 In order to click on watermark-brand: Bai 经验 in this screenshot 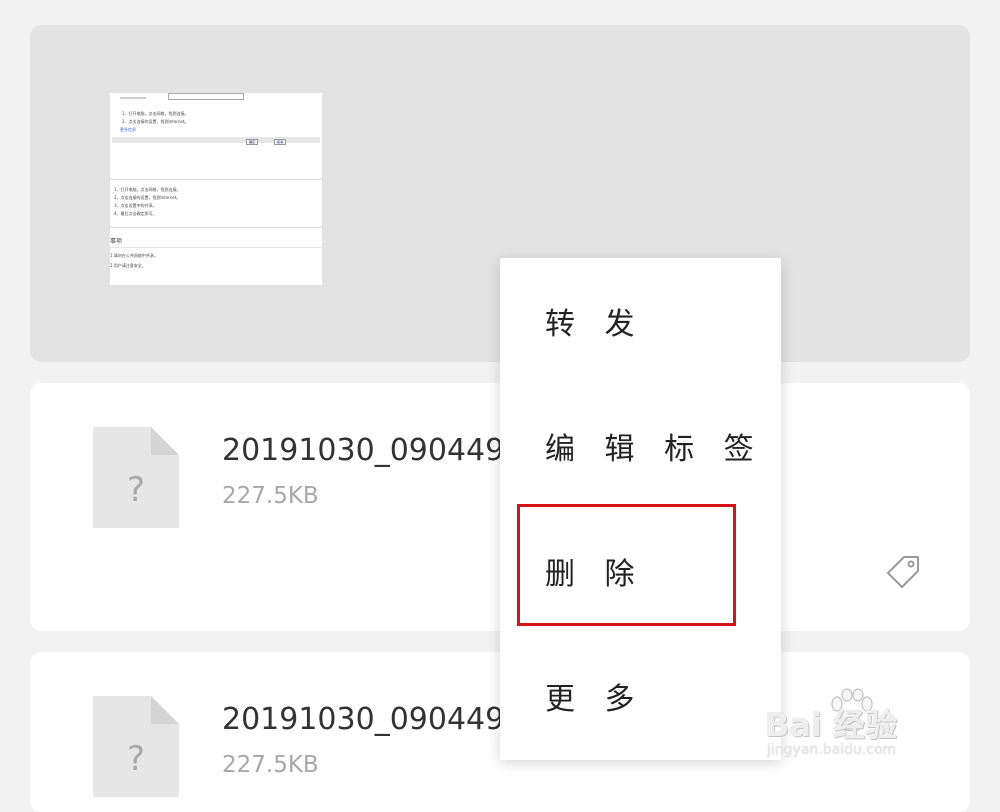, I will do `click(831, 725)`.